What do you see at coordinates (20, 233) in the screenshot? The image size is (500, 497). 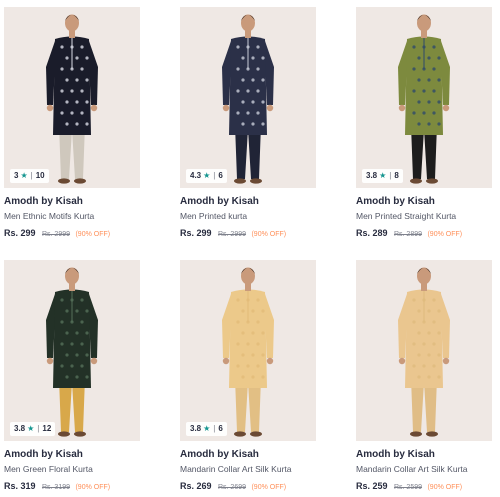 I see `product-price: Rs. 299` at bounding box center [20, 233].